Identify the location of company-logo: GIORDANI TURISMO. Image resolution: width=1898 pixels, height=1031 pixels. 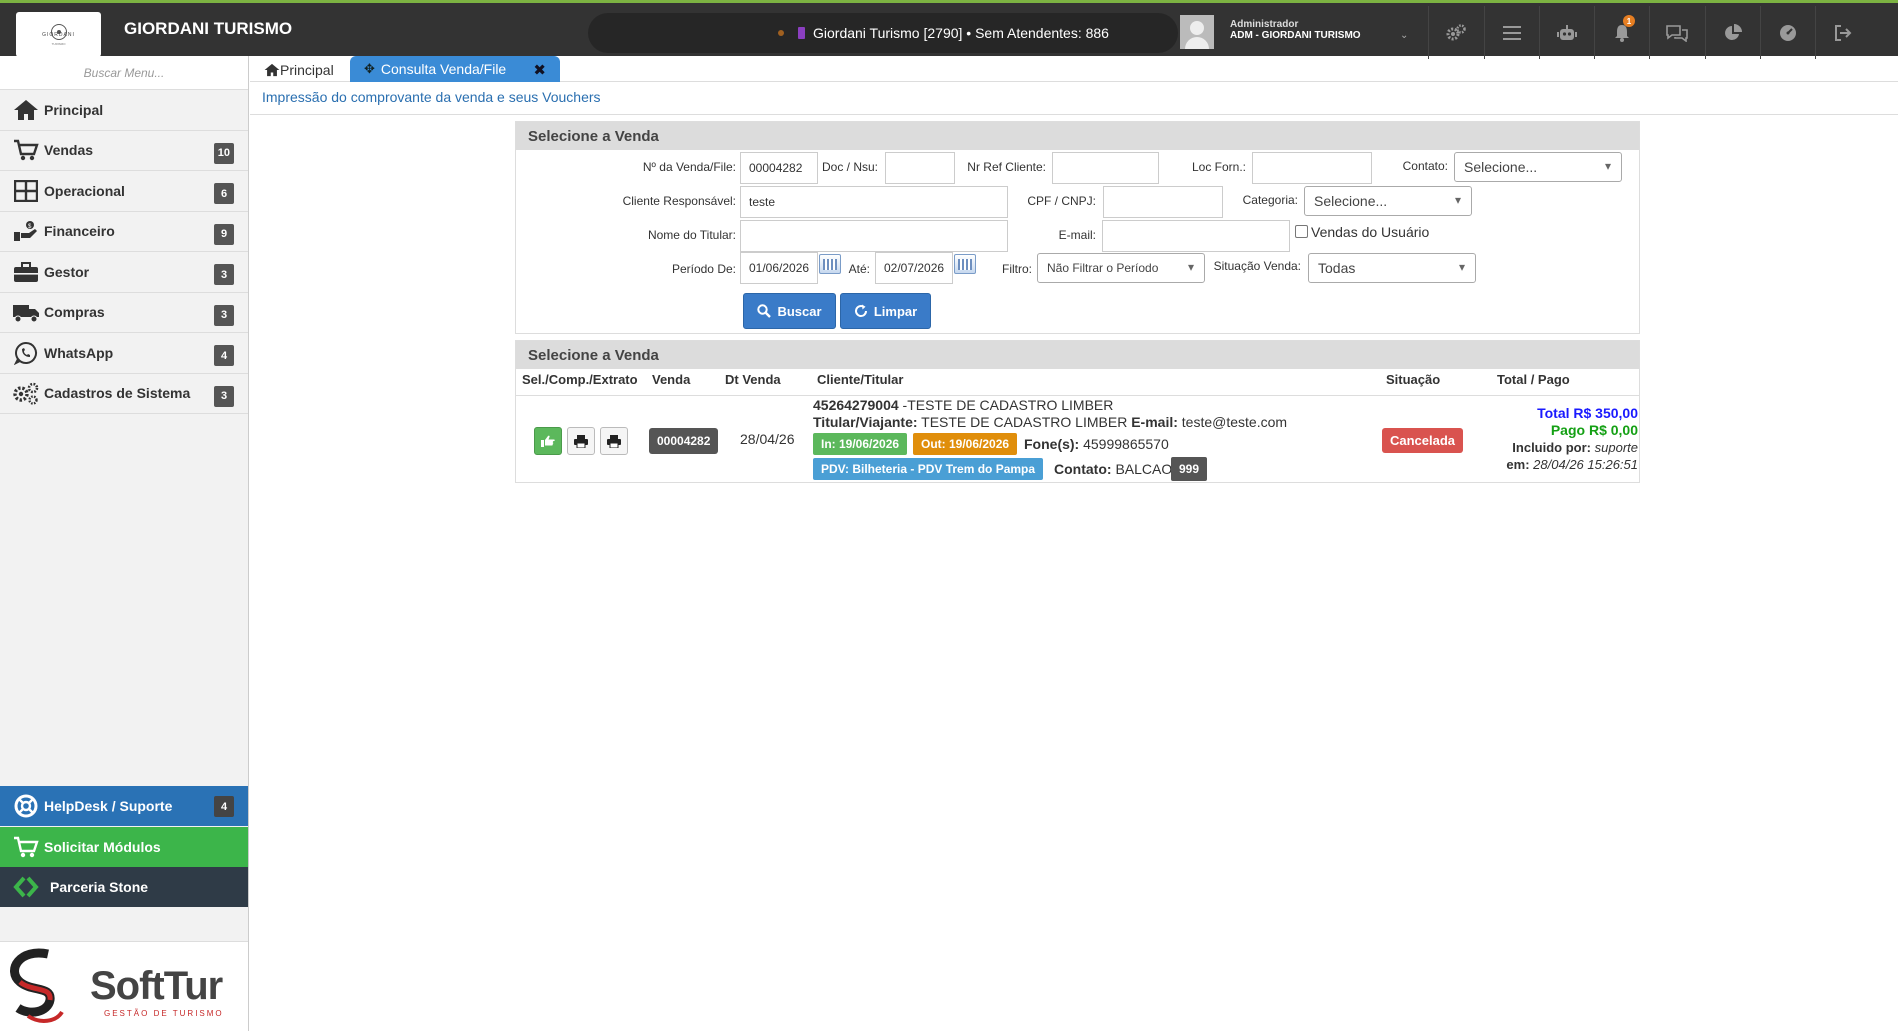
(58, 34).